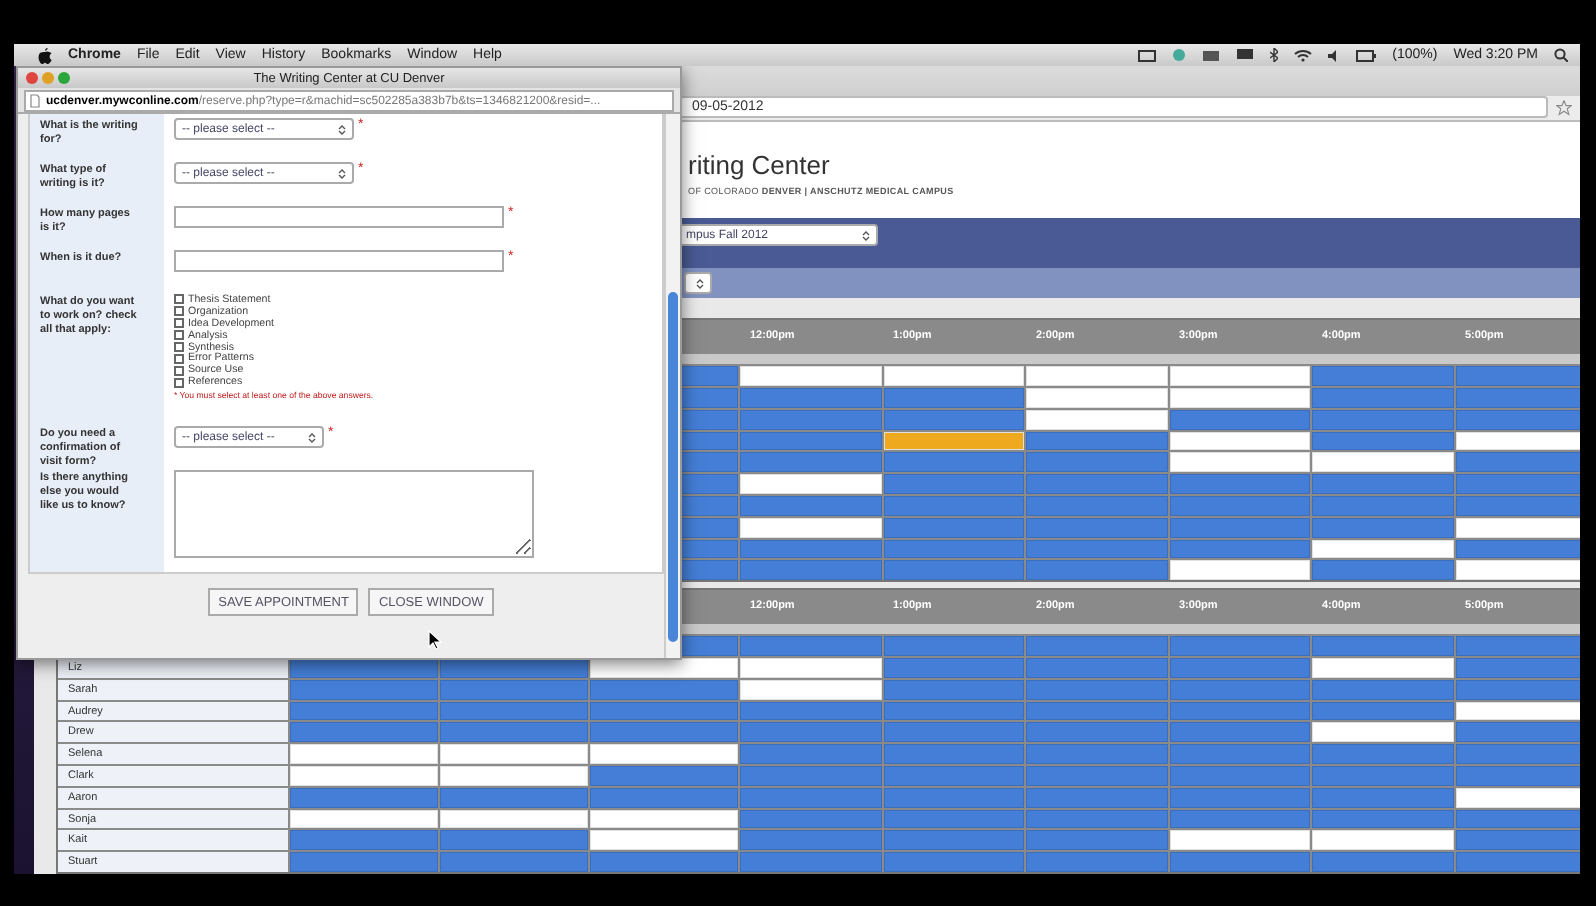 This screenshot has height=906, width=1596. I want to click on zoom-icon, so click(64, 78).